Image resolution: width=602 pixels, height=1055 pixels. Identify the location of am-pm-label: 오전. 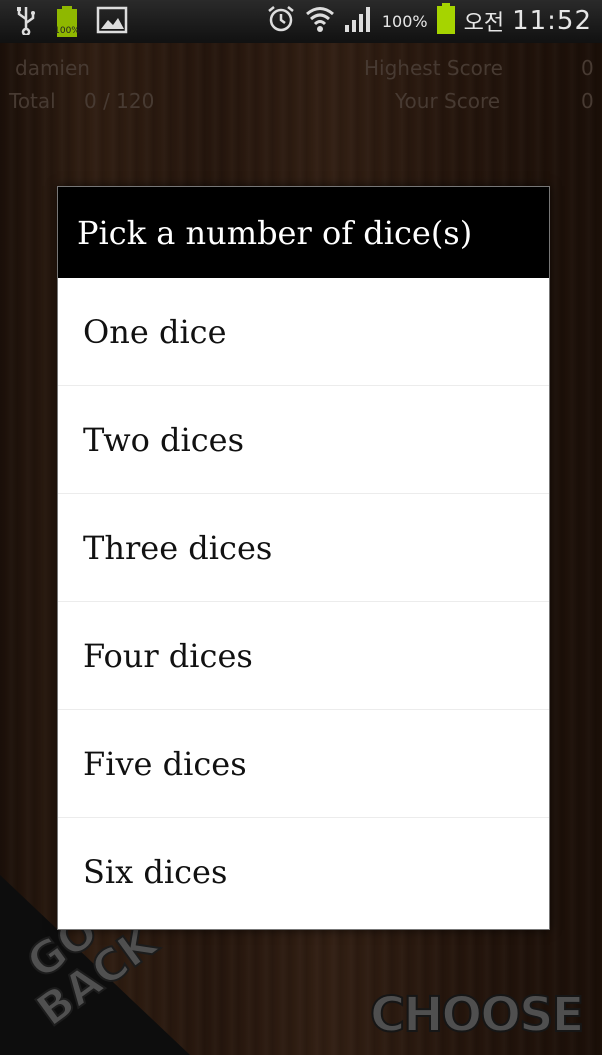
(484, 23).